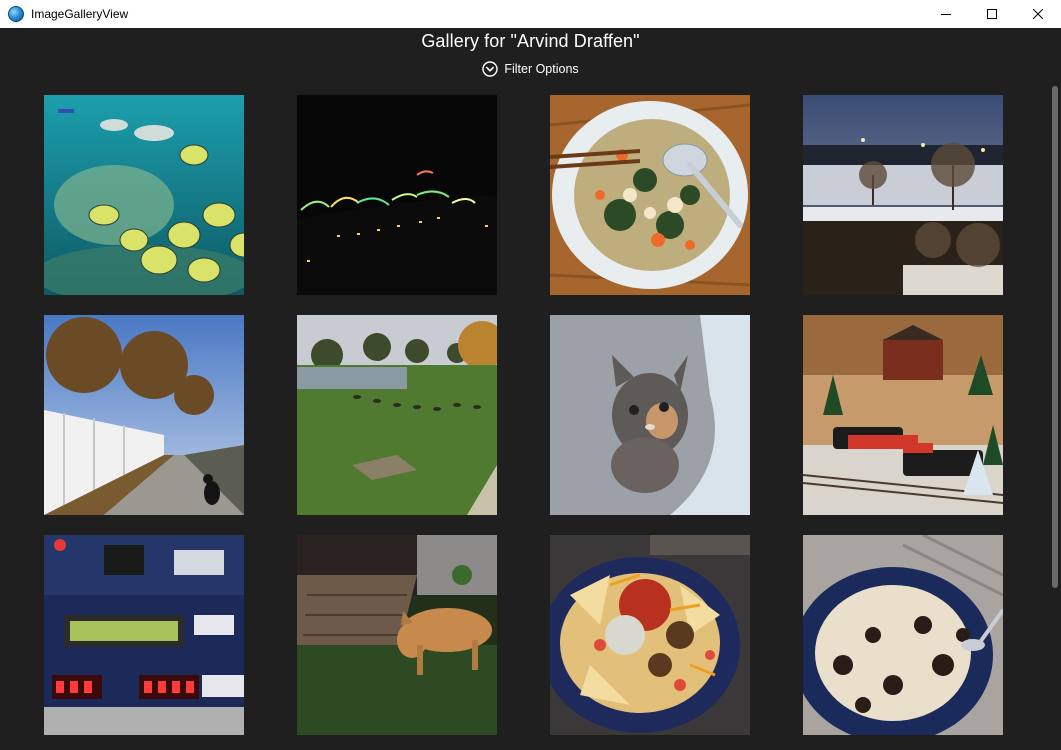 This screenshot has height=750, width=1061. I want to click on nachos-plate-photo, so click(650, 635).